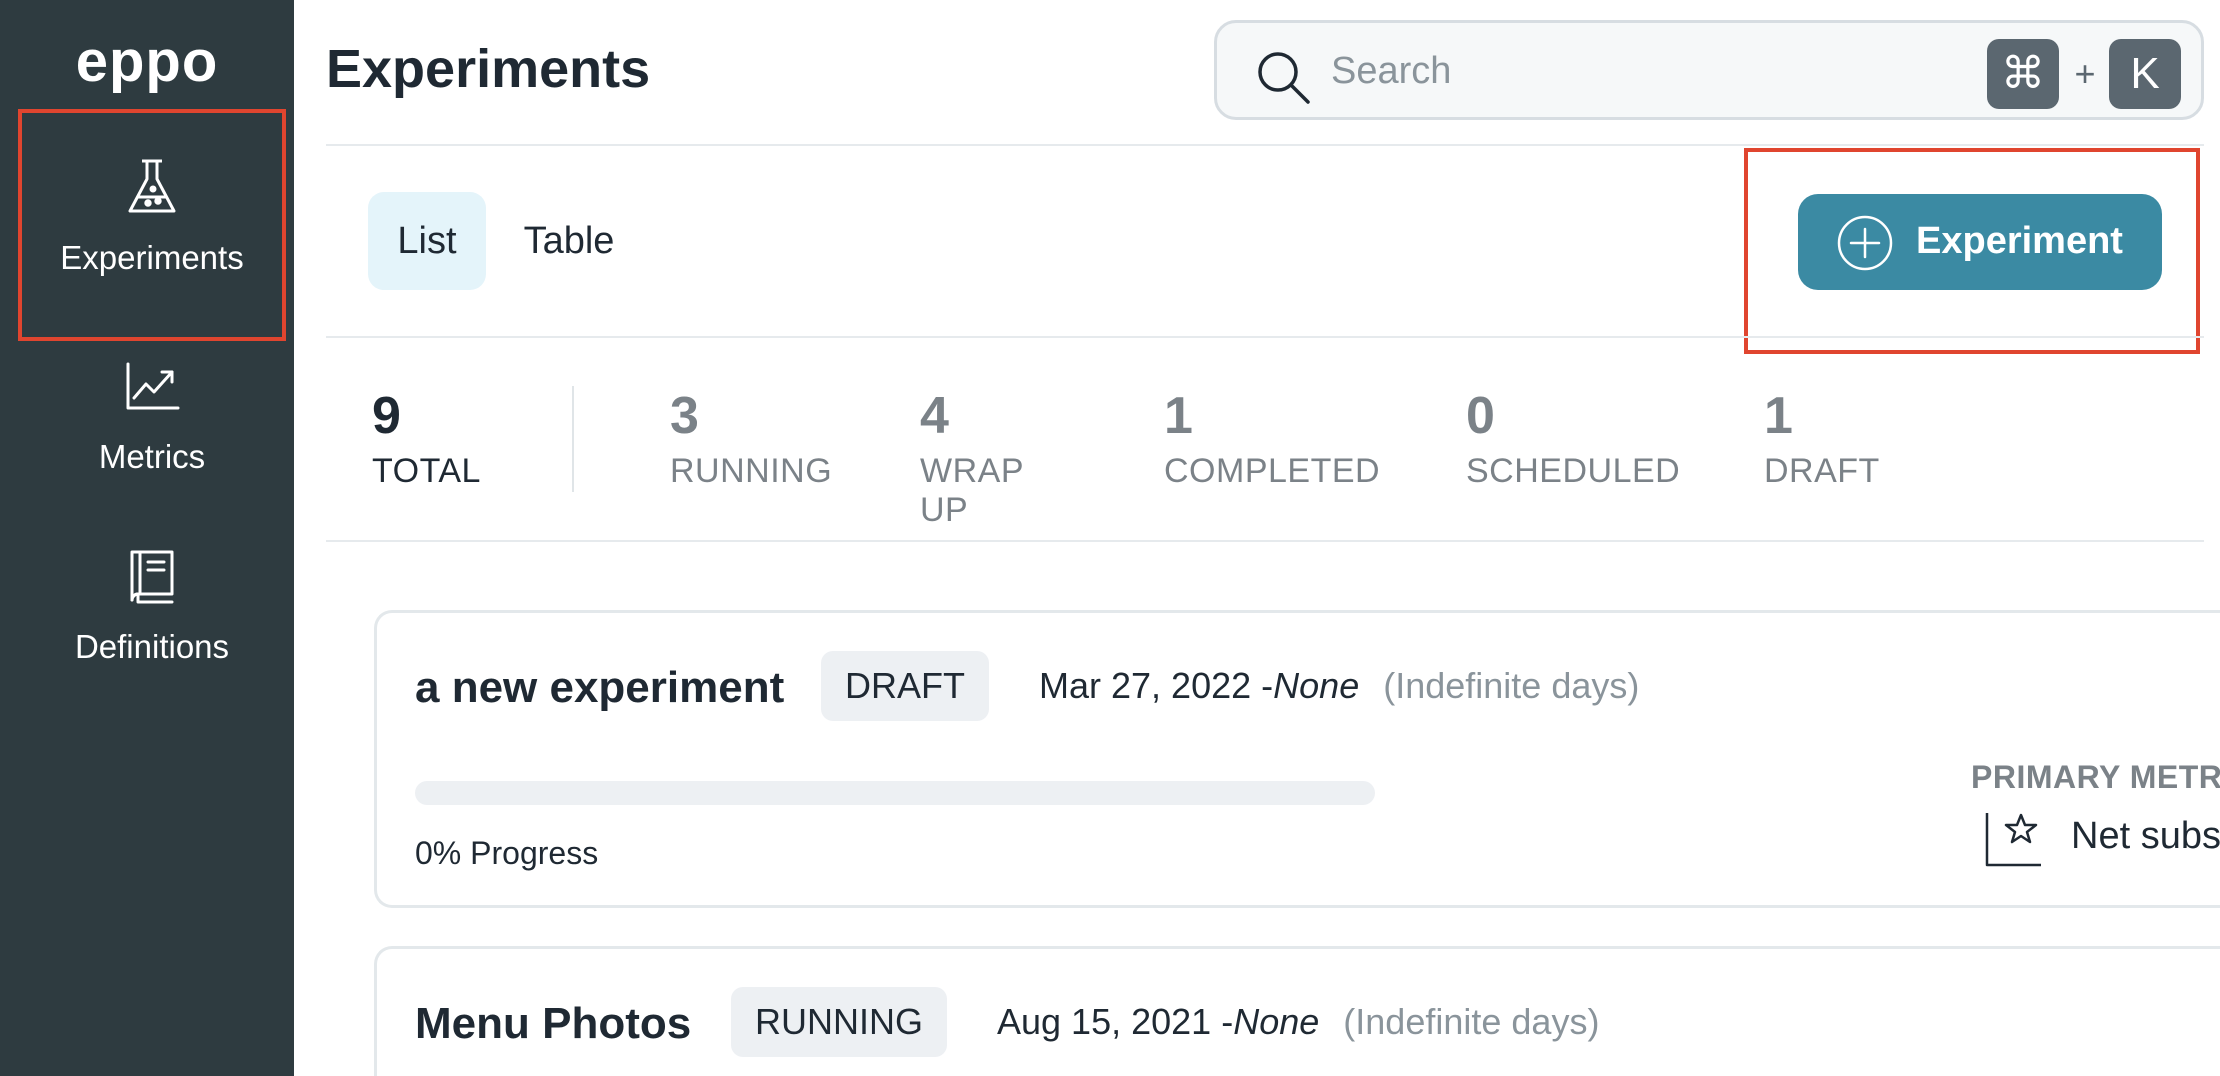  What do you see at coordinates (427, 241) in the screenshot?
I see `tab-list-view: List` at bounding box center [427, 241].